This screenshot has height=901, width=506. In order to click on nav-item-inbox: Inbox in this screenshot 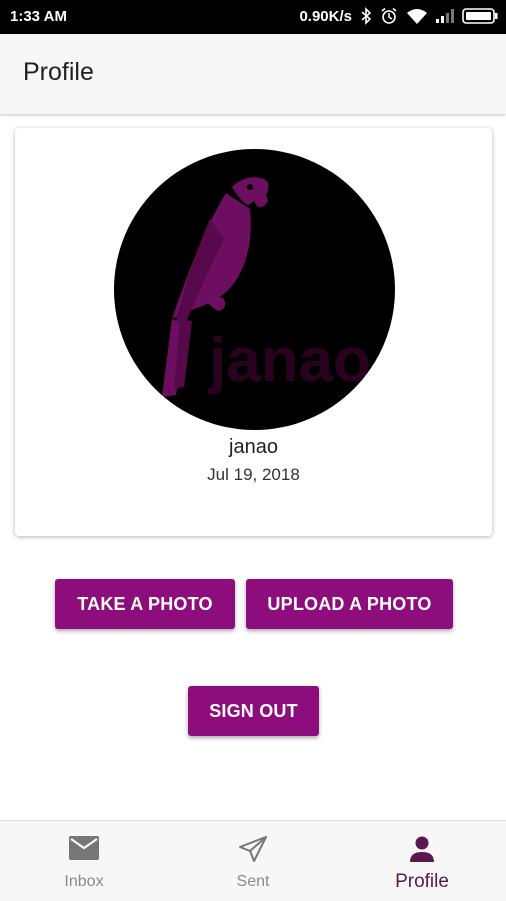, I will do `click(84, 861)`.